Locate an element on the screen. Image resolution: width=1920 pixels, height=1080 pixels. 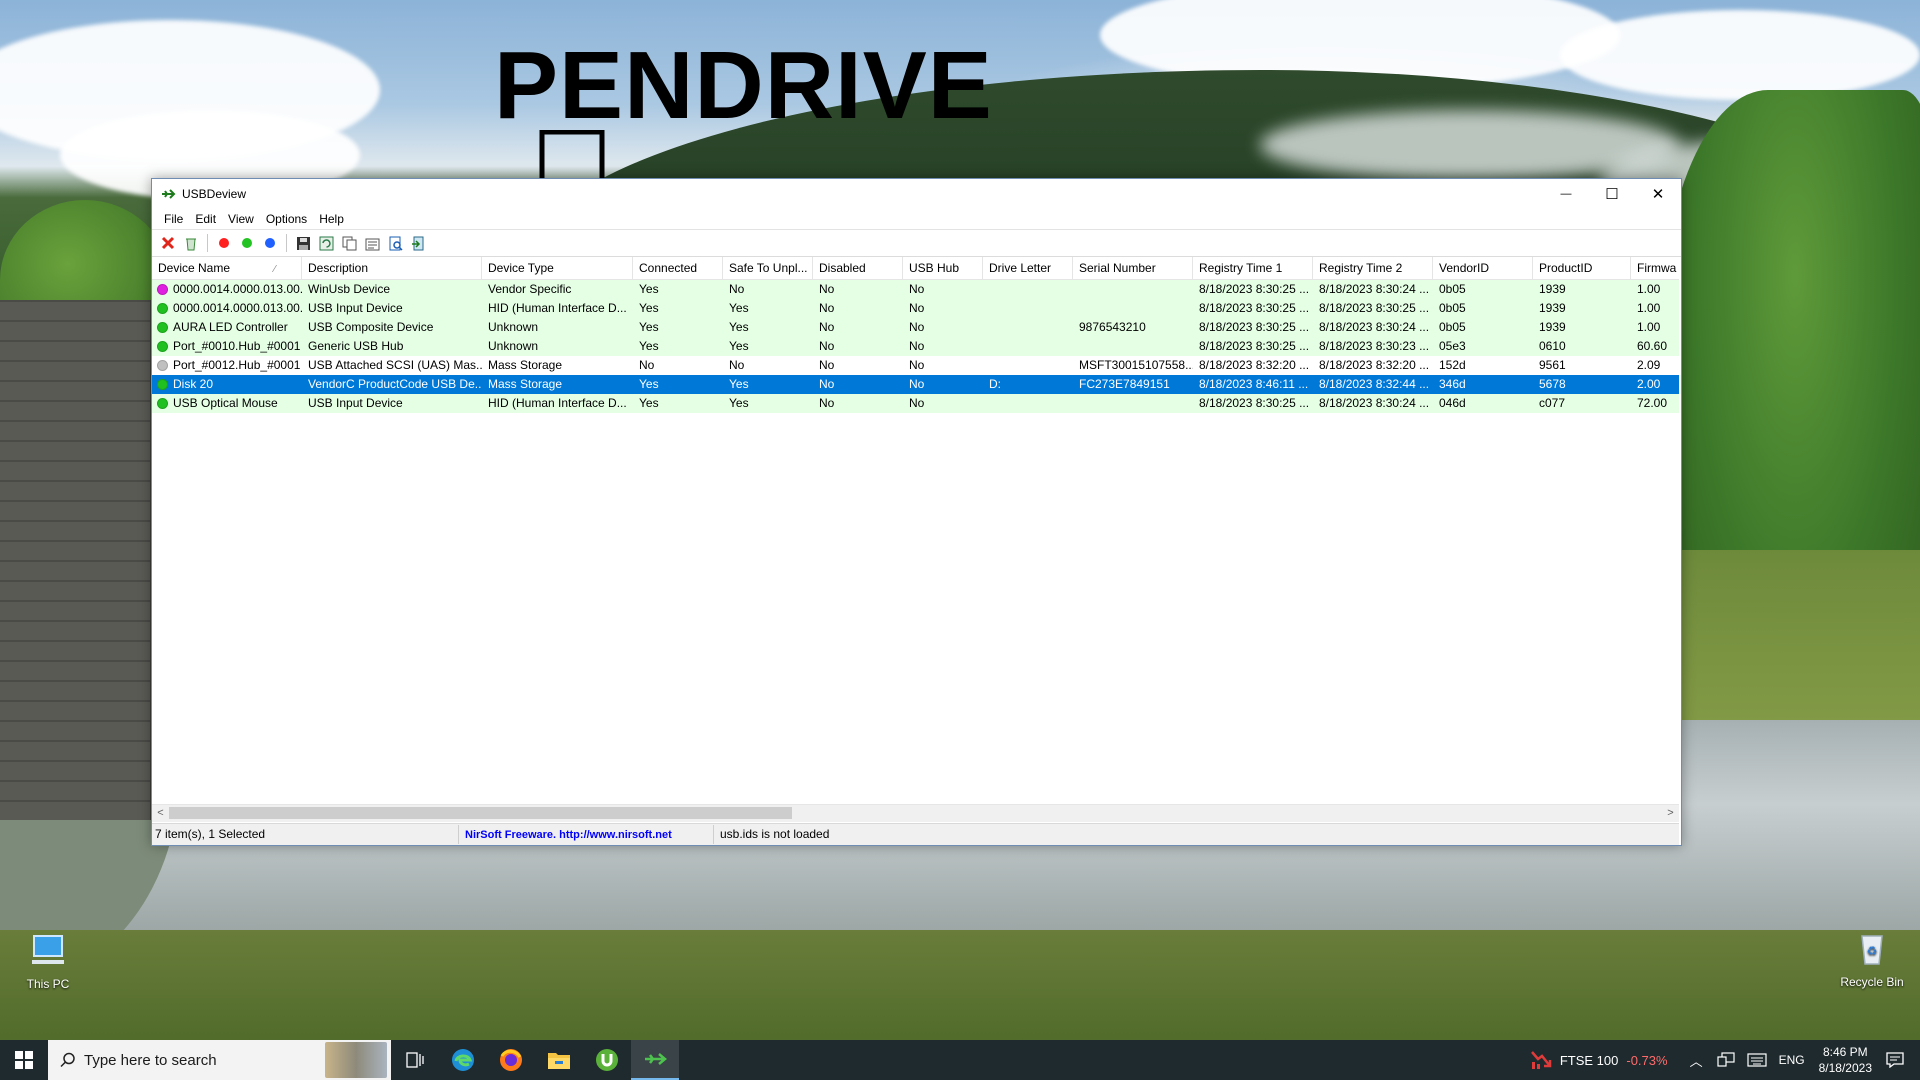
column-header-device-type: Device Type is located at coordinates (557, 268).